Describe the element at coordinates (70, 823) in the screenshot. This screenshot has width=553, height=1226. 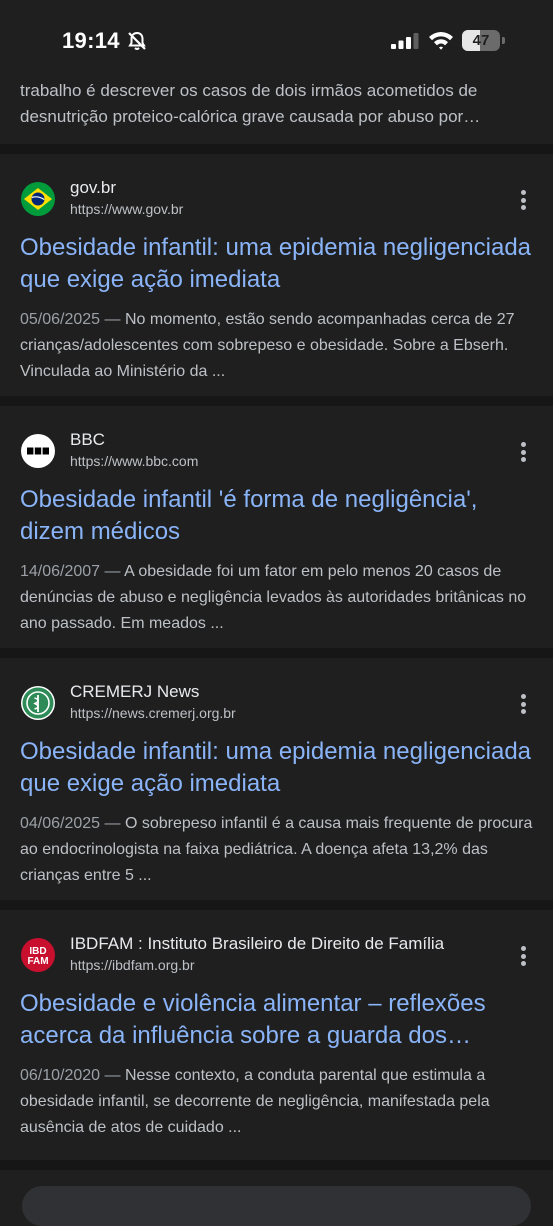
I see `result-date: 04/06/2025 —` at that location.